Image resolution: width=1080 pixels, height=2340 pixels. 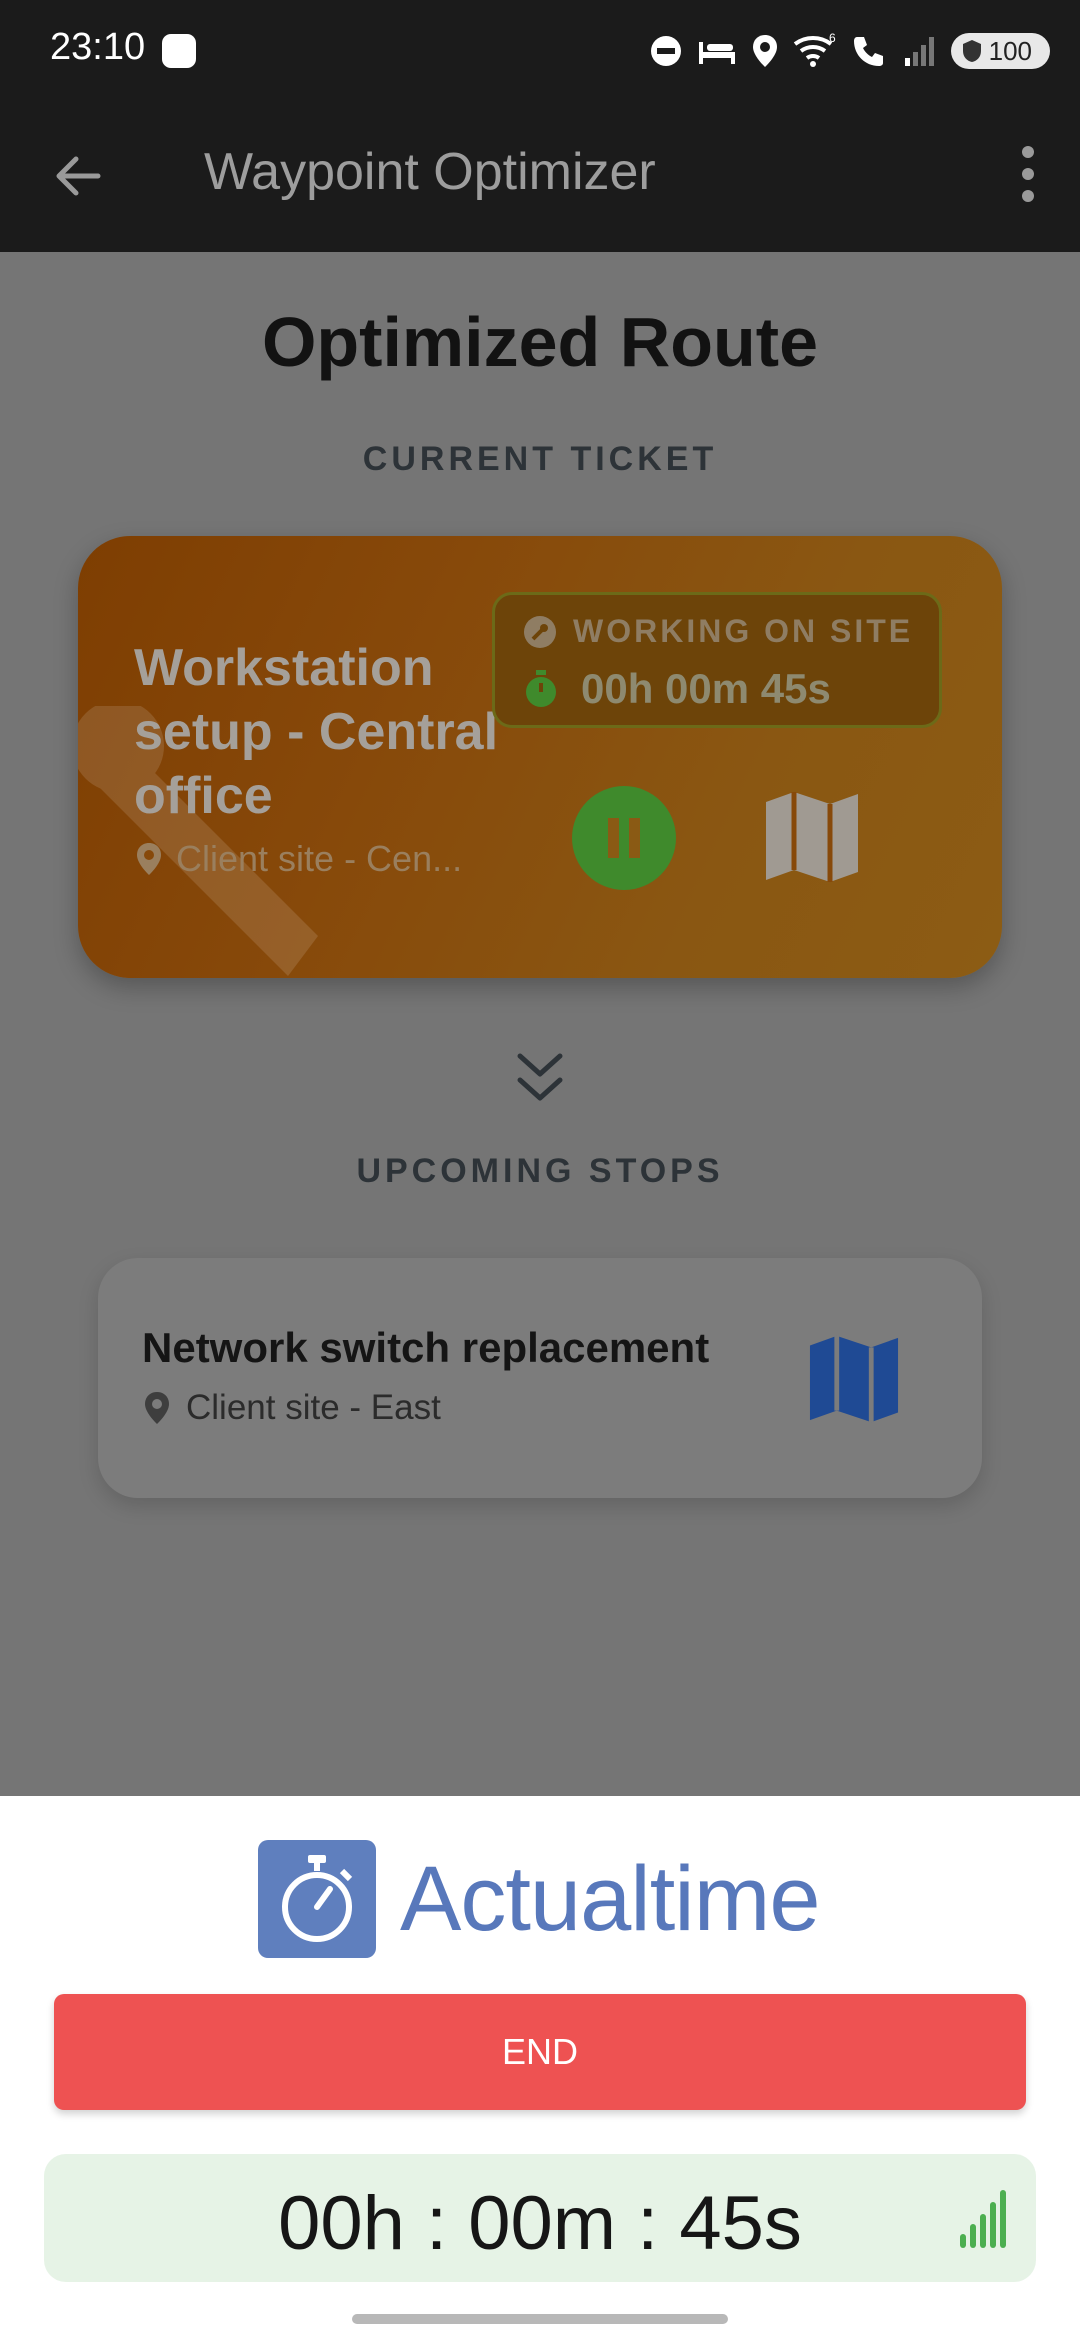 I want to click on battery-level: 100, so click(x=1010, y=50).